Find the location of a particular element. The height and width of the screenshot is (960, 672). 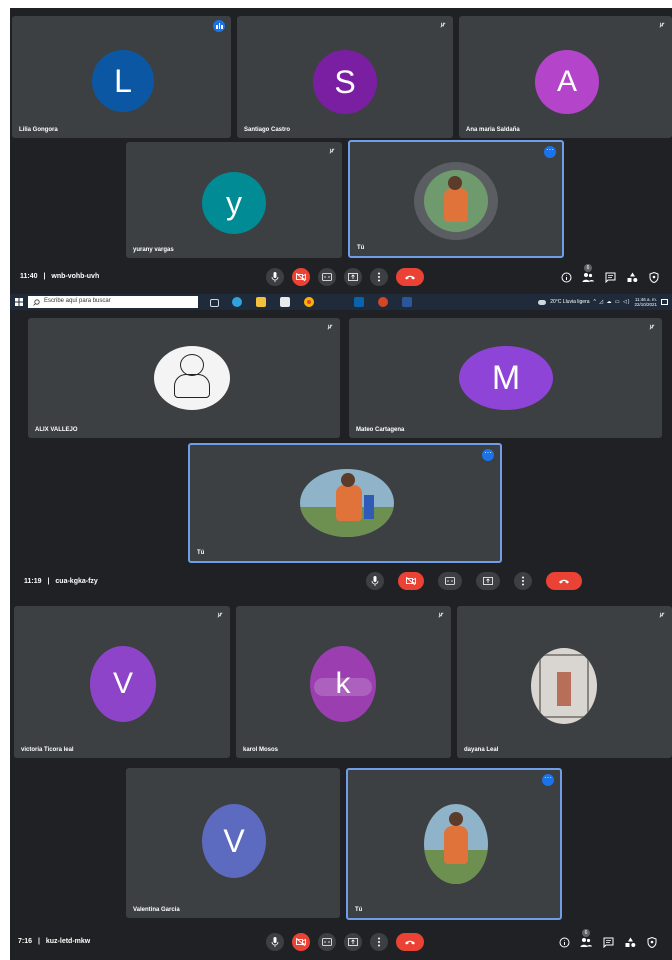

participant-tile-mateo: M Mateo Cartagena is located at coordinates (505, 378).